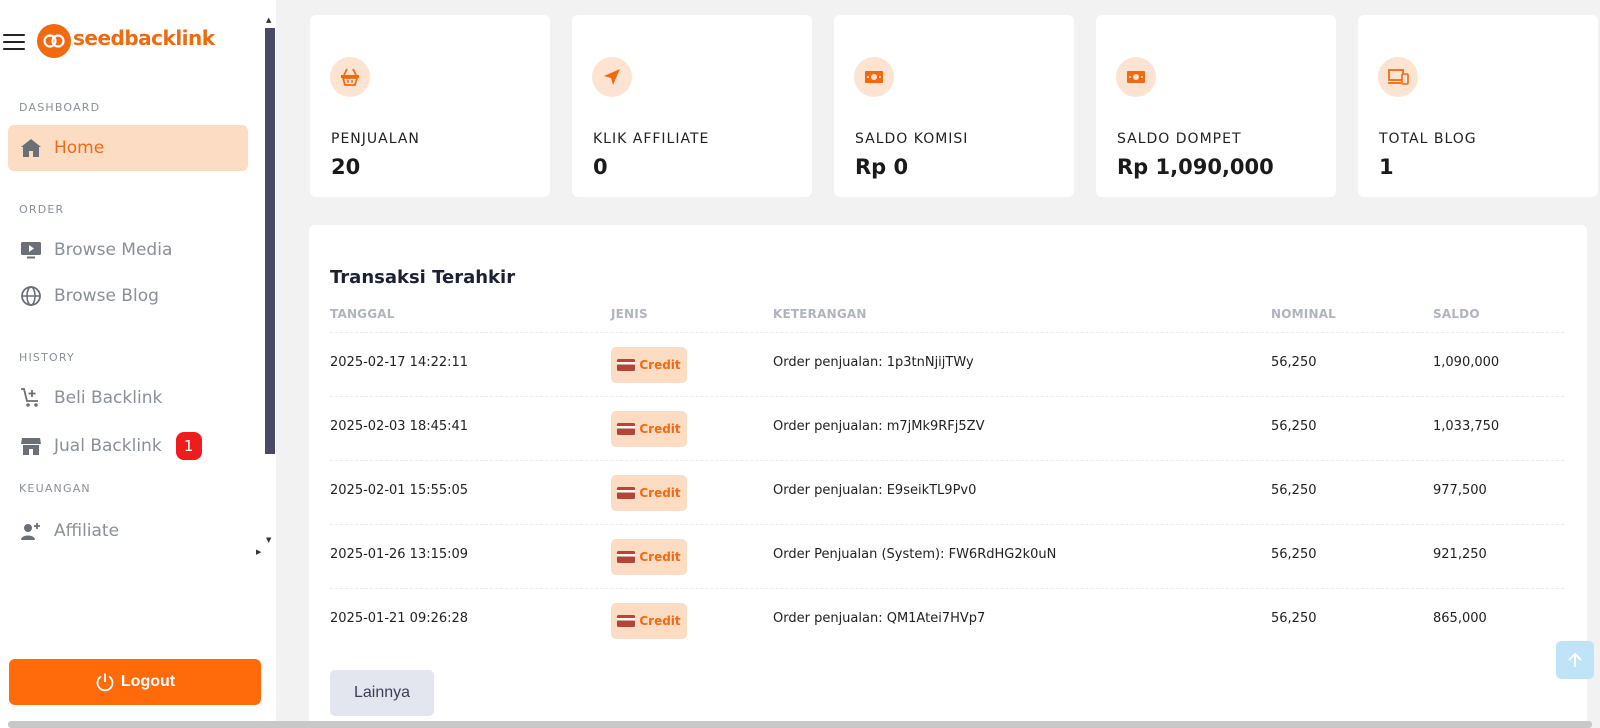 The image size is (1600, 728). I want to click on stat-label: TOTAL BLOG, so click(1428, 139).